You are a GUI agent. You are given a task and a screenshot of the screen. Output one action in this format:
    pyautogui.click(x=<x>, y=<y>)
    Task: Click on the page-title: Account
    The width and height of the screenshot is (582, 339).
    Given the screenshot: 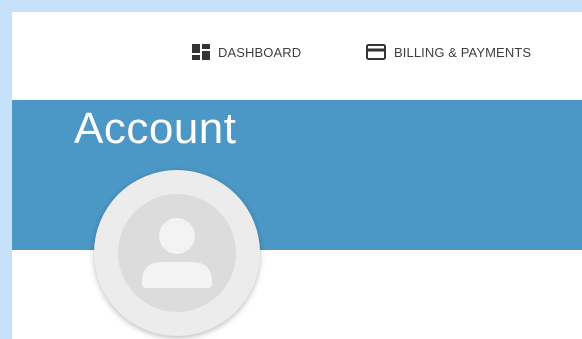 What is the action you would take?
    pyautogui.click(x=155, y=128)
    